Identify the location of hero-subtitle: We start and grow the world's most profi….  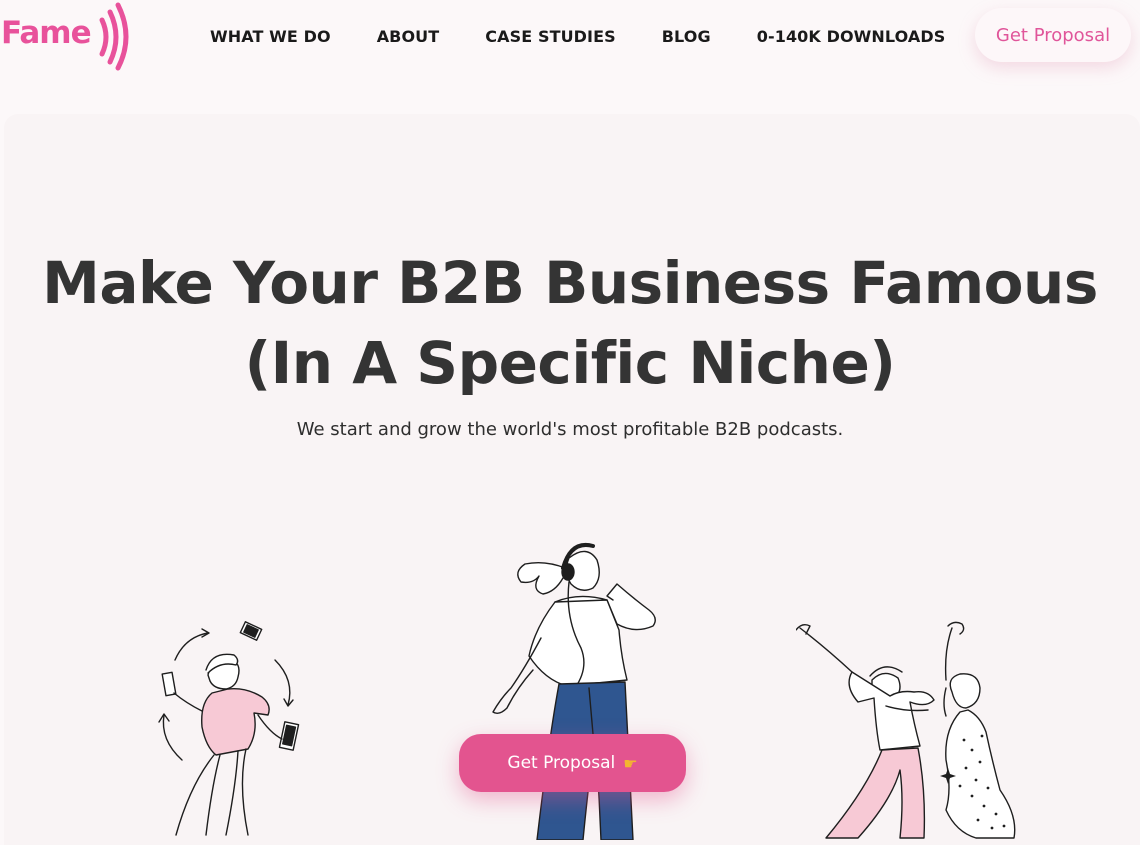
(570, 429).